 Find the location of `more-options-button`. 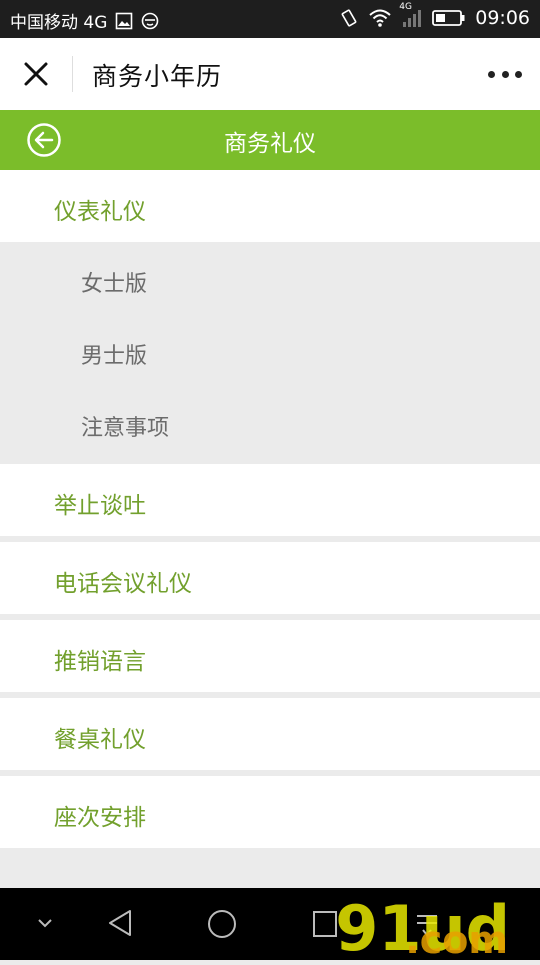

more-options-button is located at coordinates (505, 74).